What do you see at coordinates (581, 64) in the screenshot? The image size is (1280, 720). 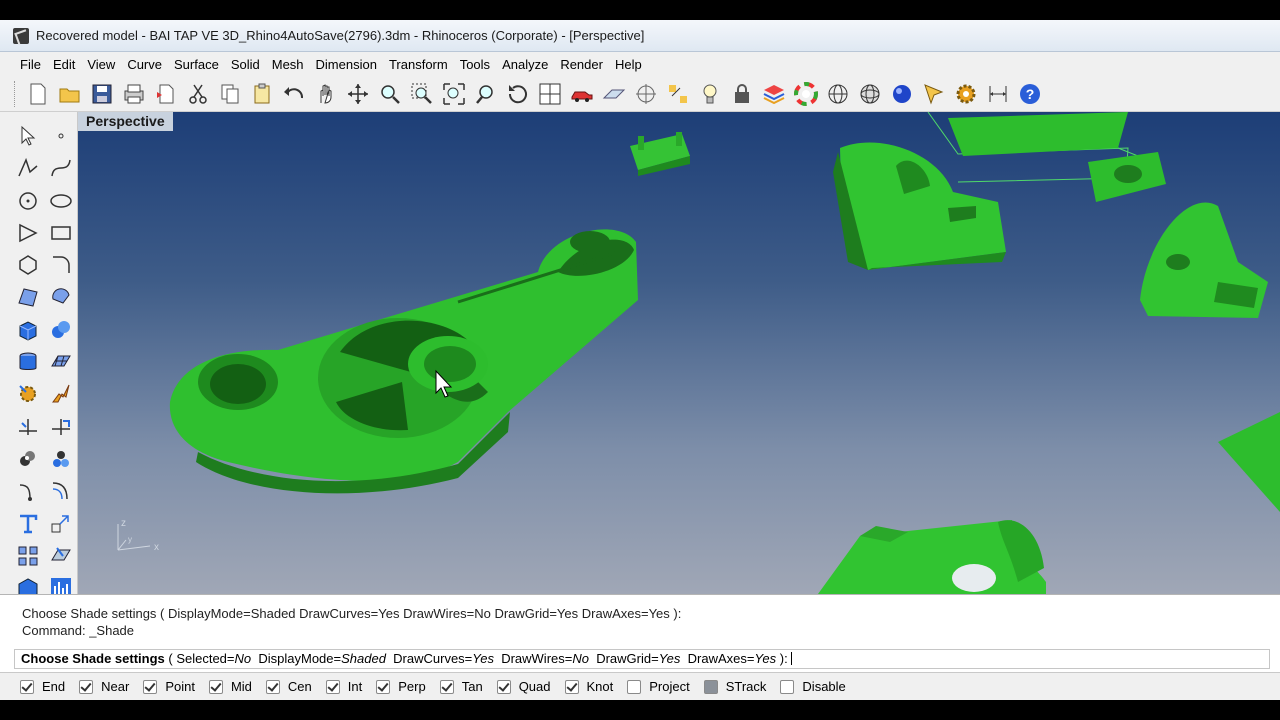 I see `menu-render: Render` at bounding box center [581, 64].